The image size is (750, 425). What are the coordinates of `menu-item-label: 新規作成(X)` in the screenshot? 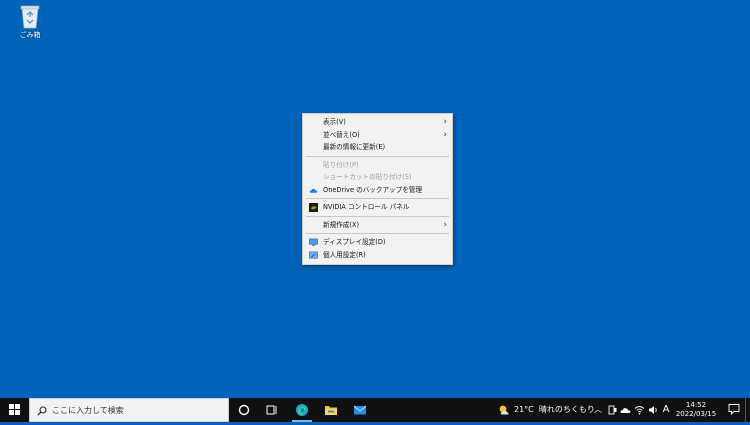 It's located at (341, 224).